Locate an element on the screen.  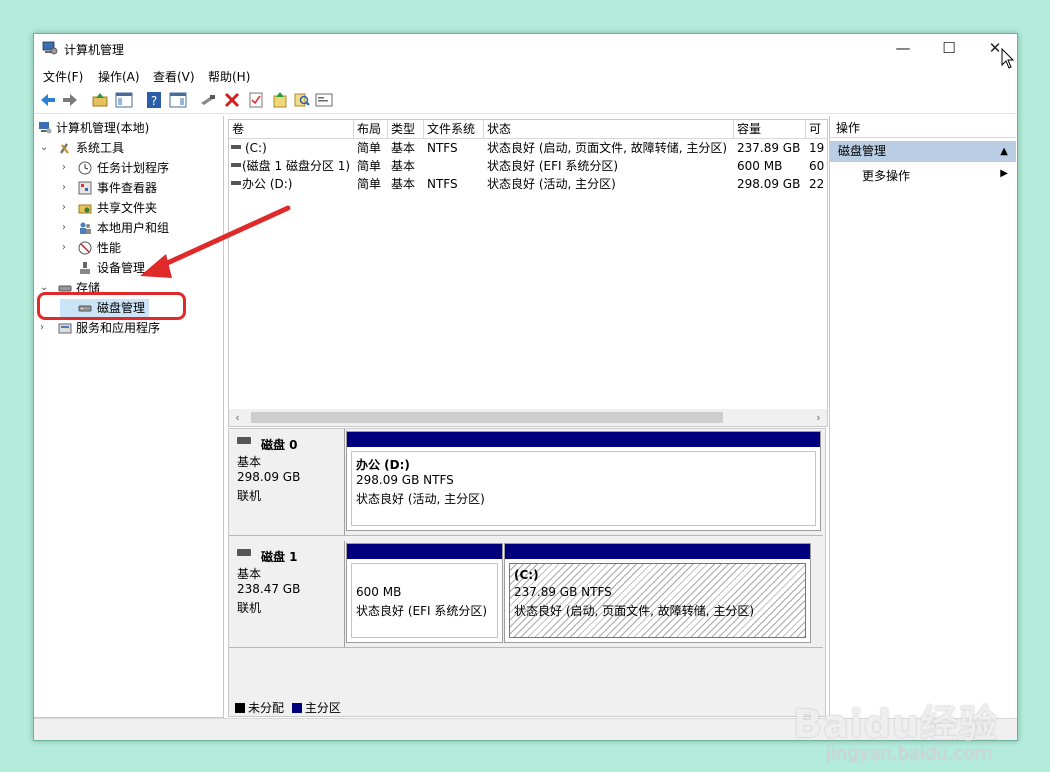
clock-icon is located at coordinates (85, 168).